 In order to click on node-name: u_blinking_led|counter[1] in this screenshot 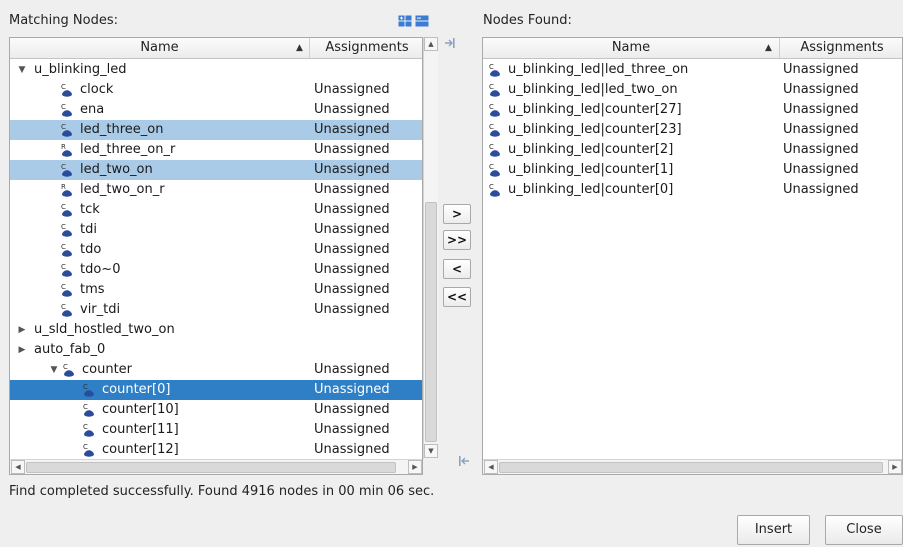, I will do `click(591, 169)`.